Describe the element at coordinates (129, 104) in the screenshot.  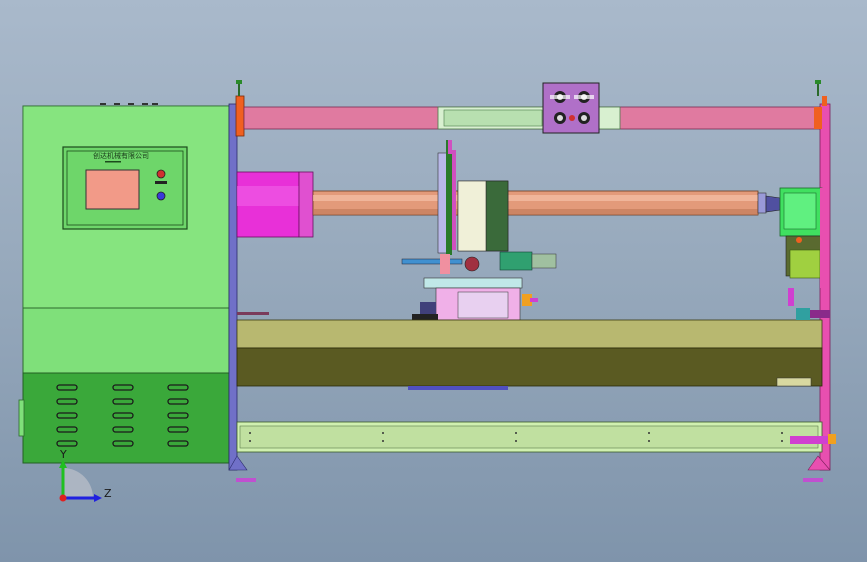
I see `top-vents` at that location.